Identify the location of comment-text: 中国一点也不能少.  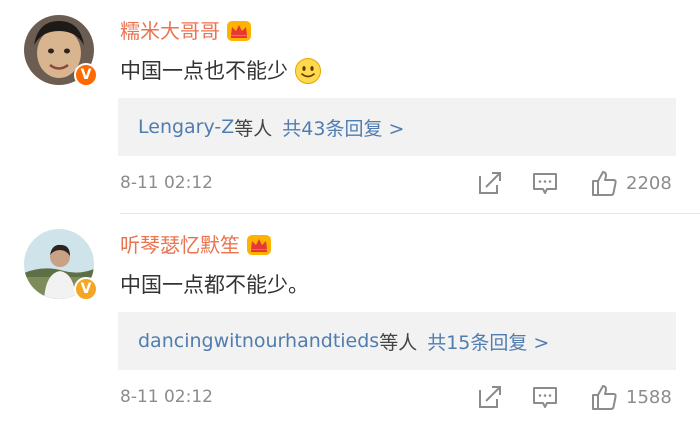
(221, 71).